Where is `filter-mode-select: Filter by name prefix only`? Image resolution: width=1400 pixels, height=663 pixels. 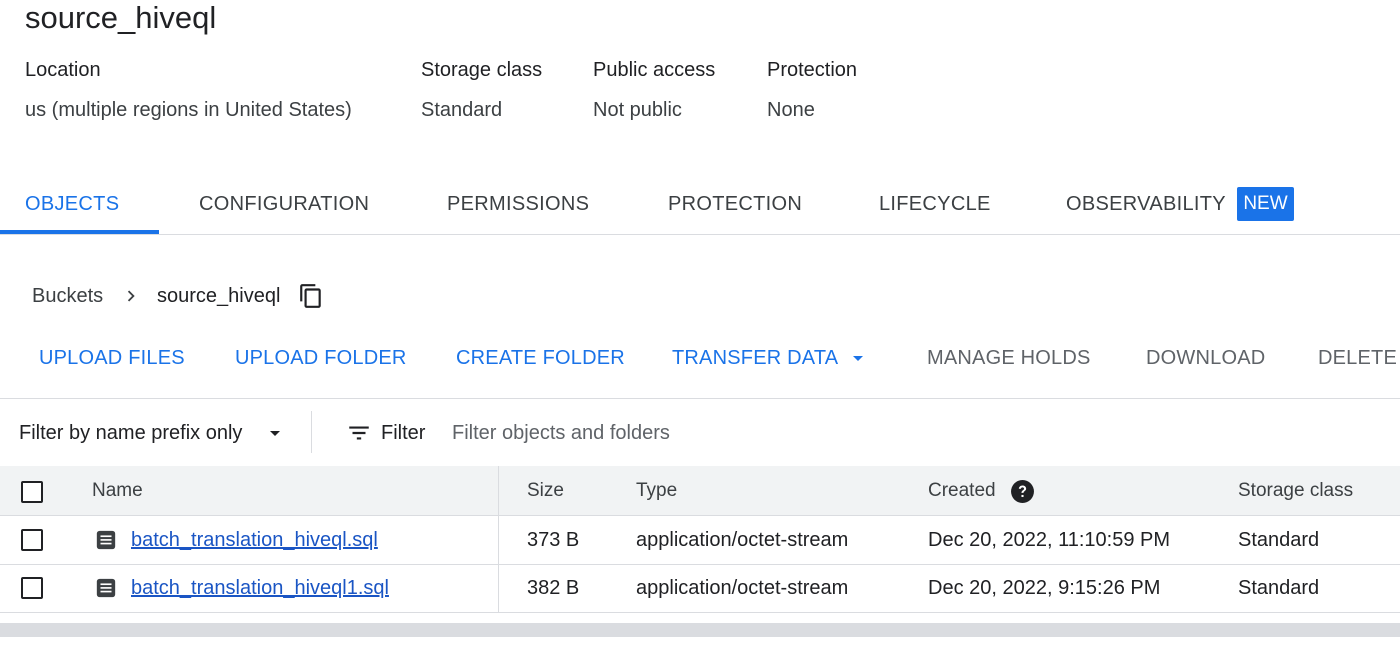 filter-mode-select: Filter by name prefix only is located at coordinates (130, 433).